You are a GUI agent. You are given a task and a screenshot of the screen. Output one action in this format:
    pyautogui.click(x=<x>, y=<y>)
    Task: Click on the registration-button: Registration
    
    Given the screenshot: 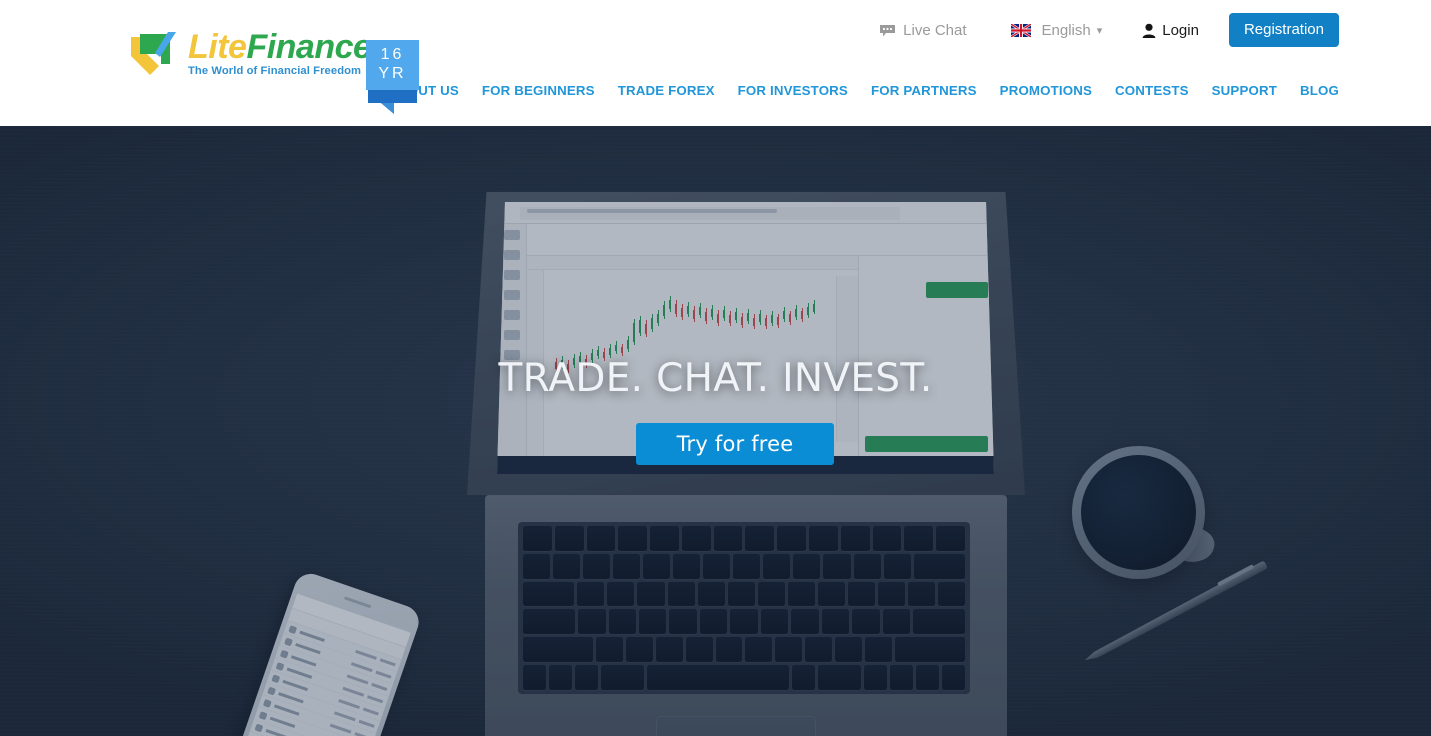 What is the action you would take?
    pyautogui.click(x=1283, y=30)
    